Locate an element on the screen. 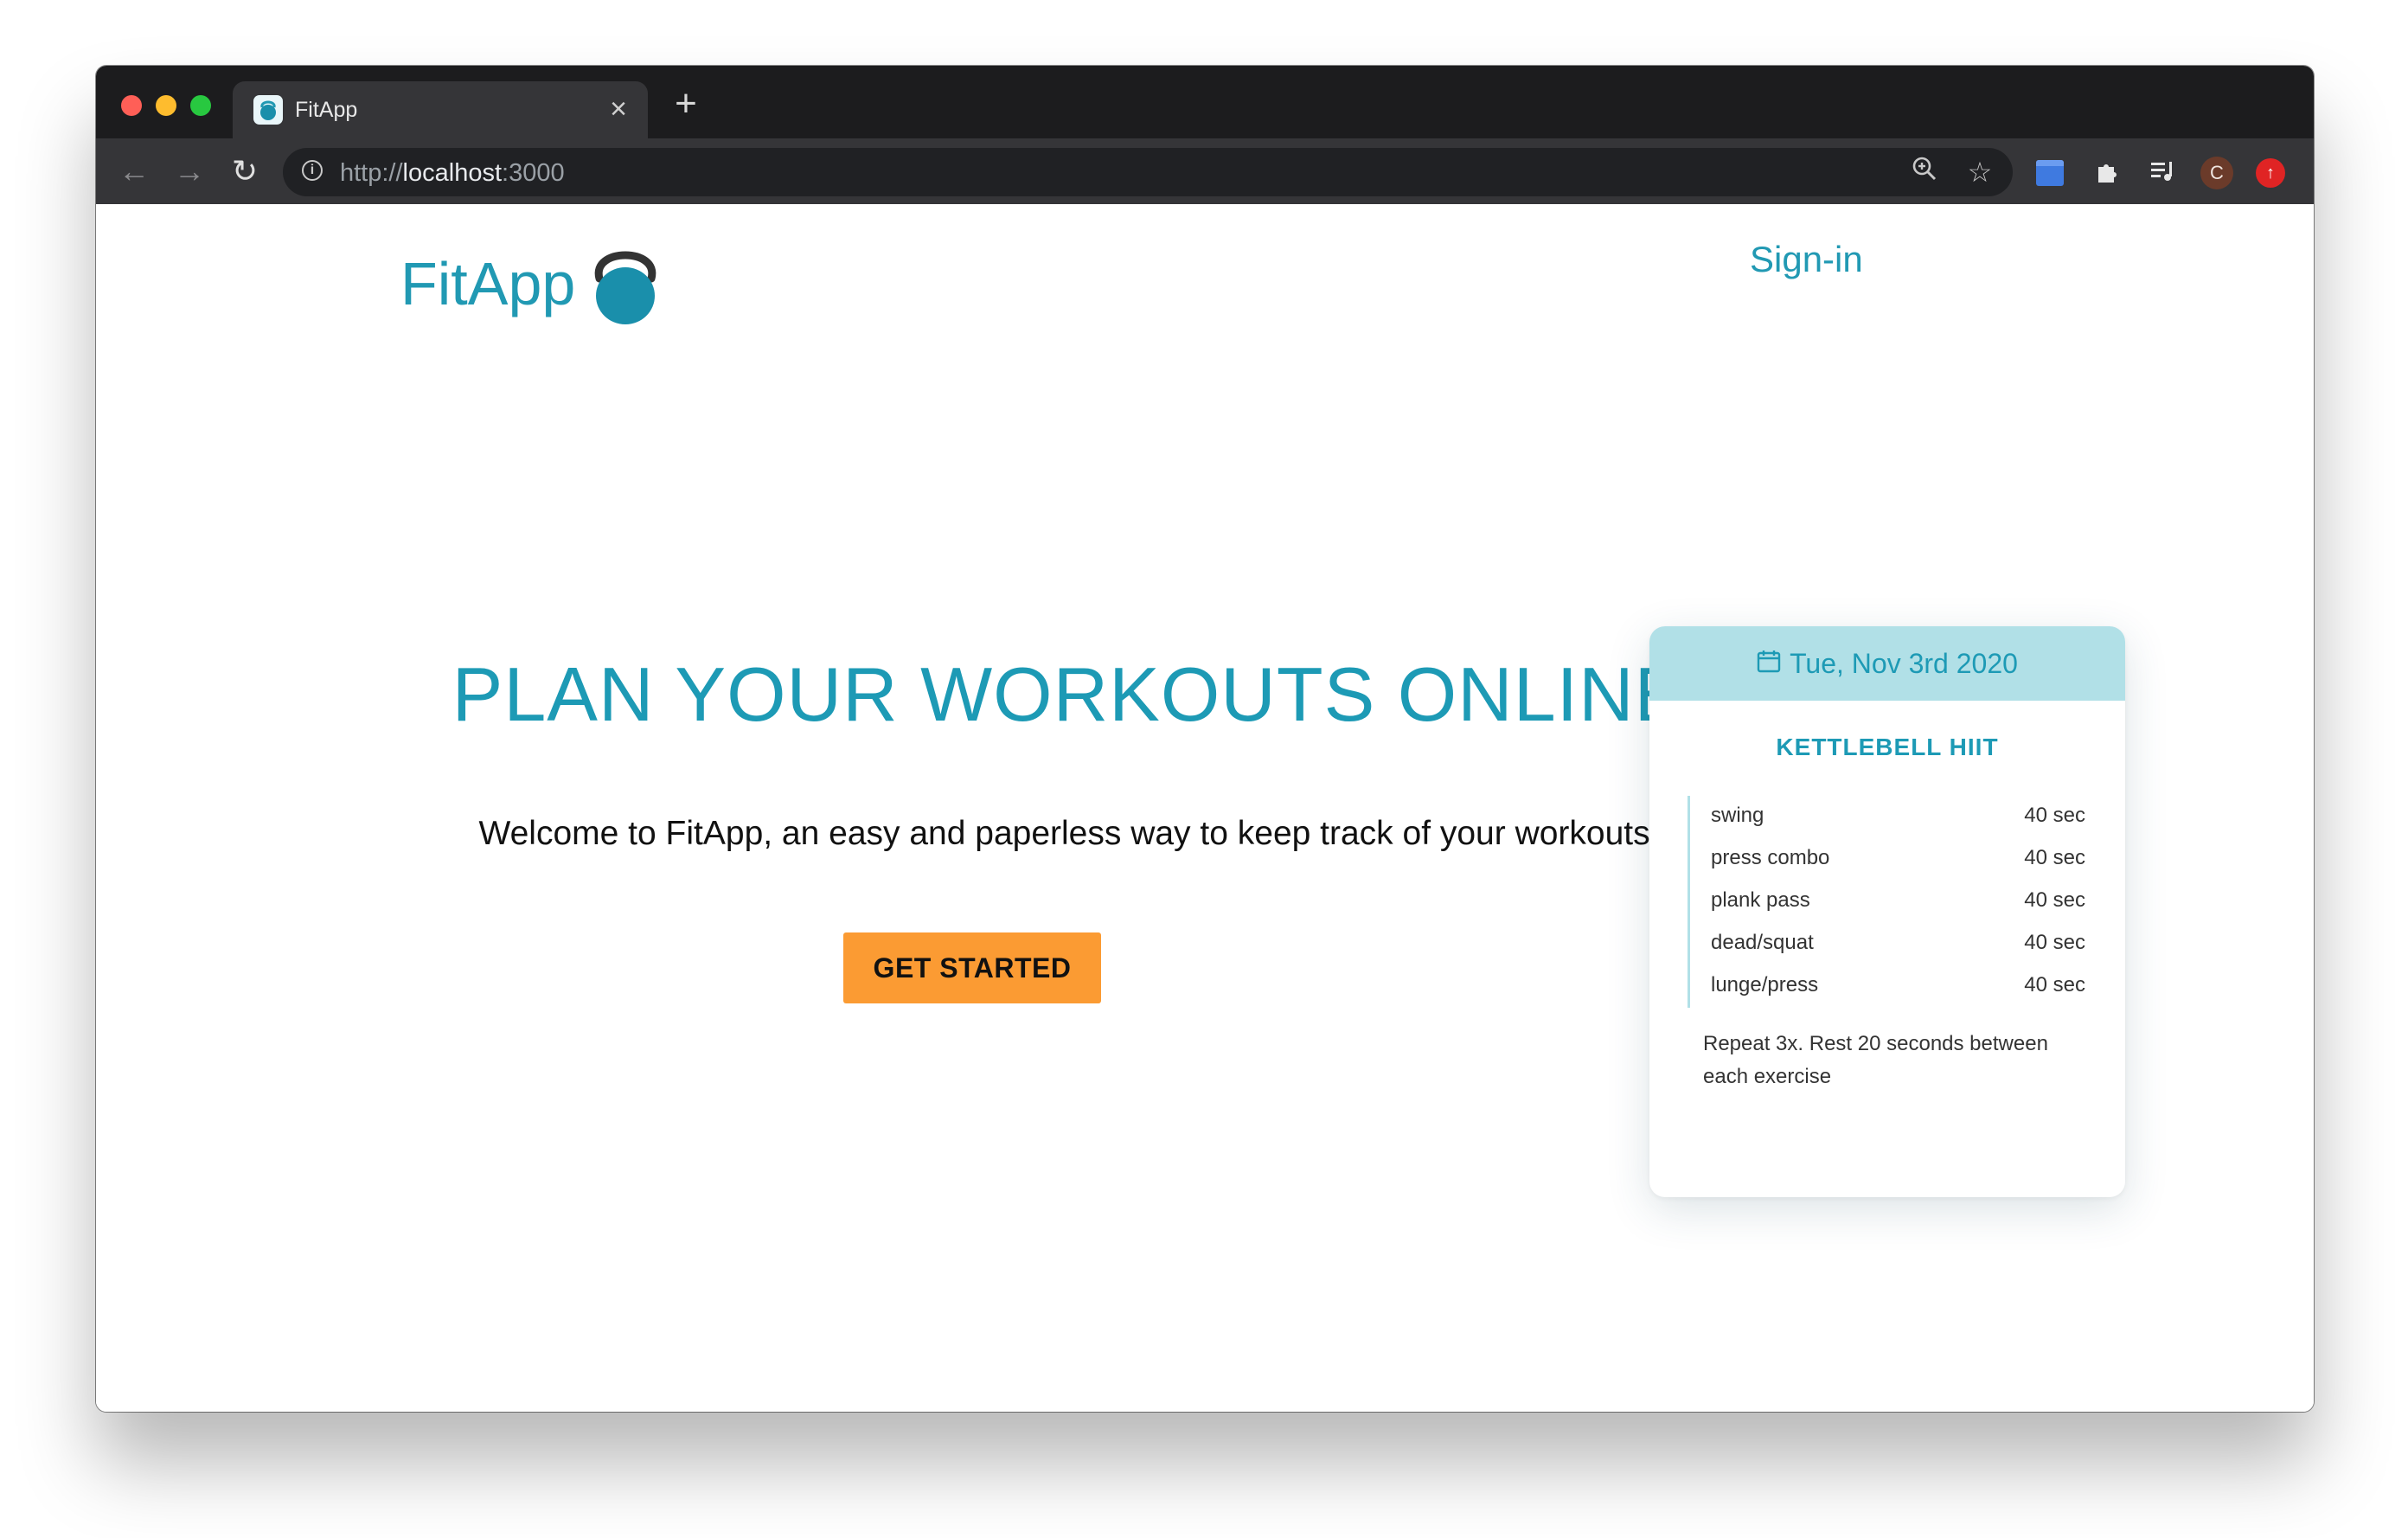 This screenshot has width=2408, height=1538. forward-arrow-icon: → is located at coordinates (189, 171).